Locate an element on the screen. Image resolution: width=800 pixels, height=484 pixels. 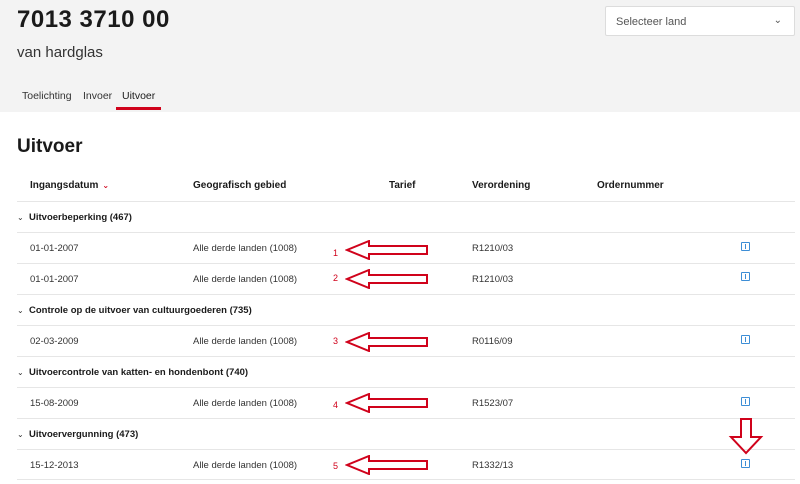
row-date: 15-12-2013 is located at coordinates (54, 465).